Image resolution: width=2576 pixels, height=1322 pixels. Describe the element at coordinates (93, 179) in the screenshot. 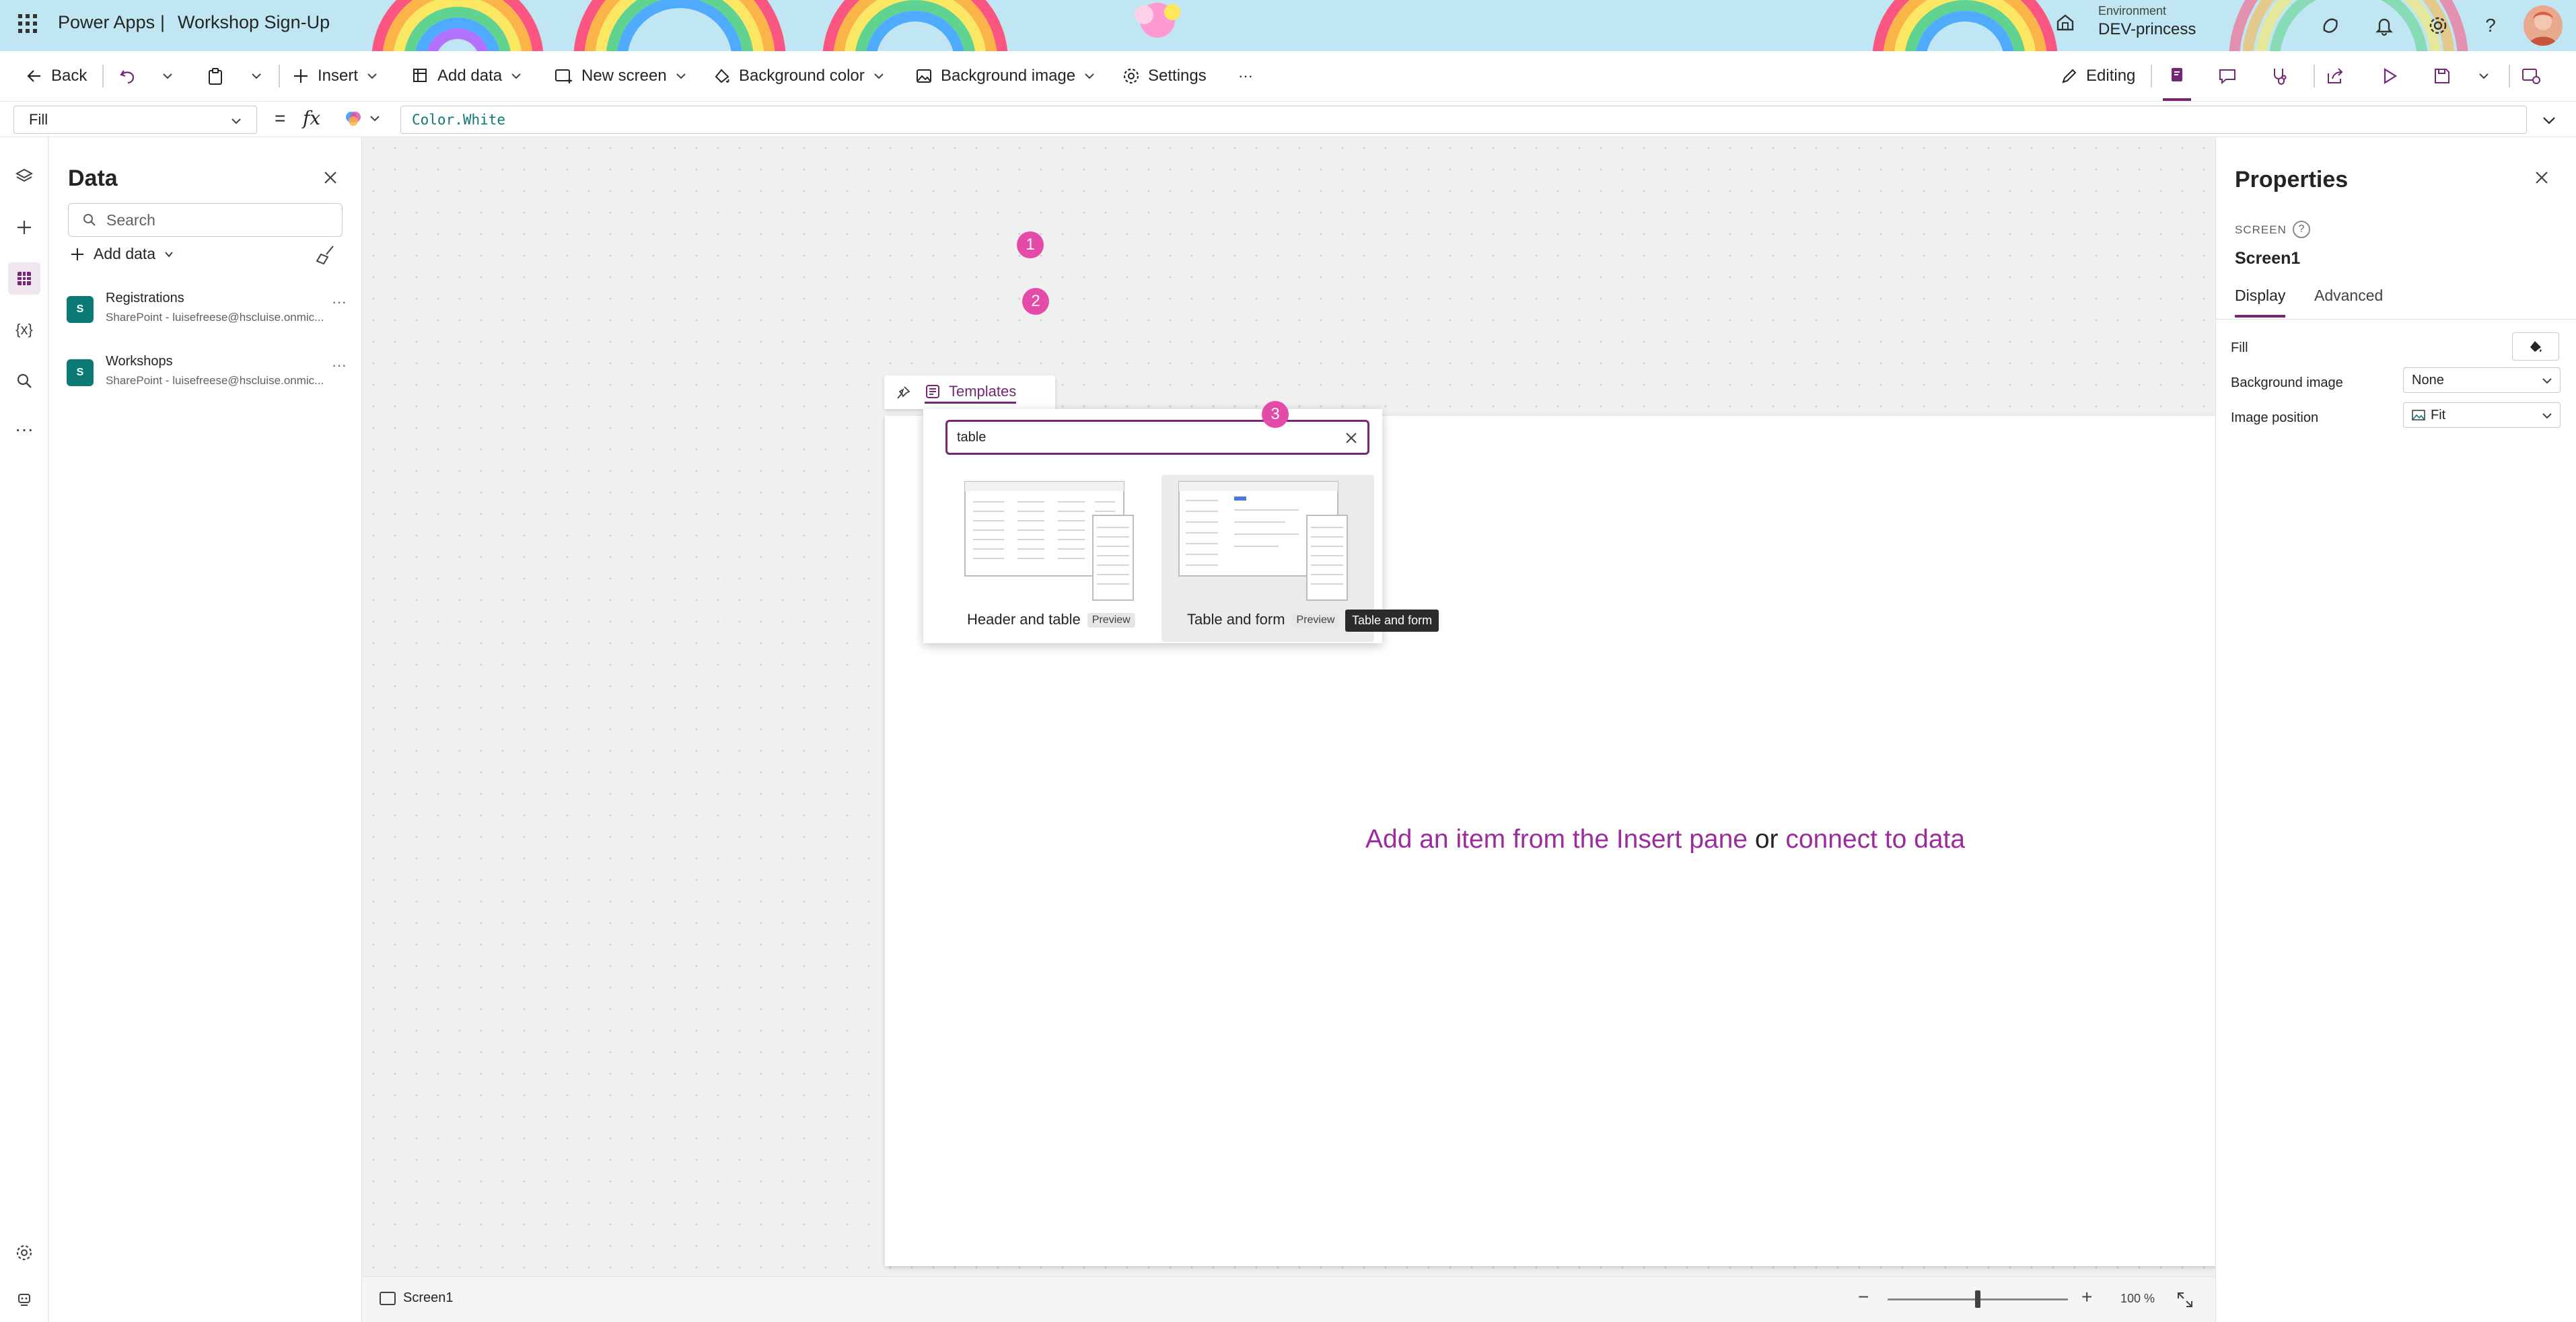

I see `data-panel-title: Data` at that location.